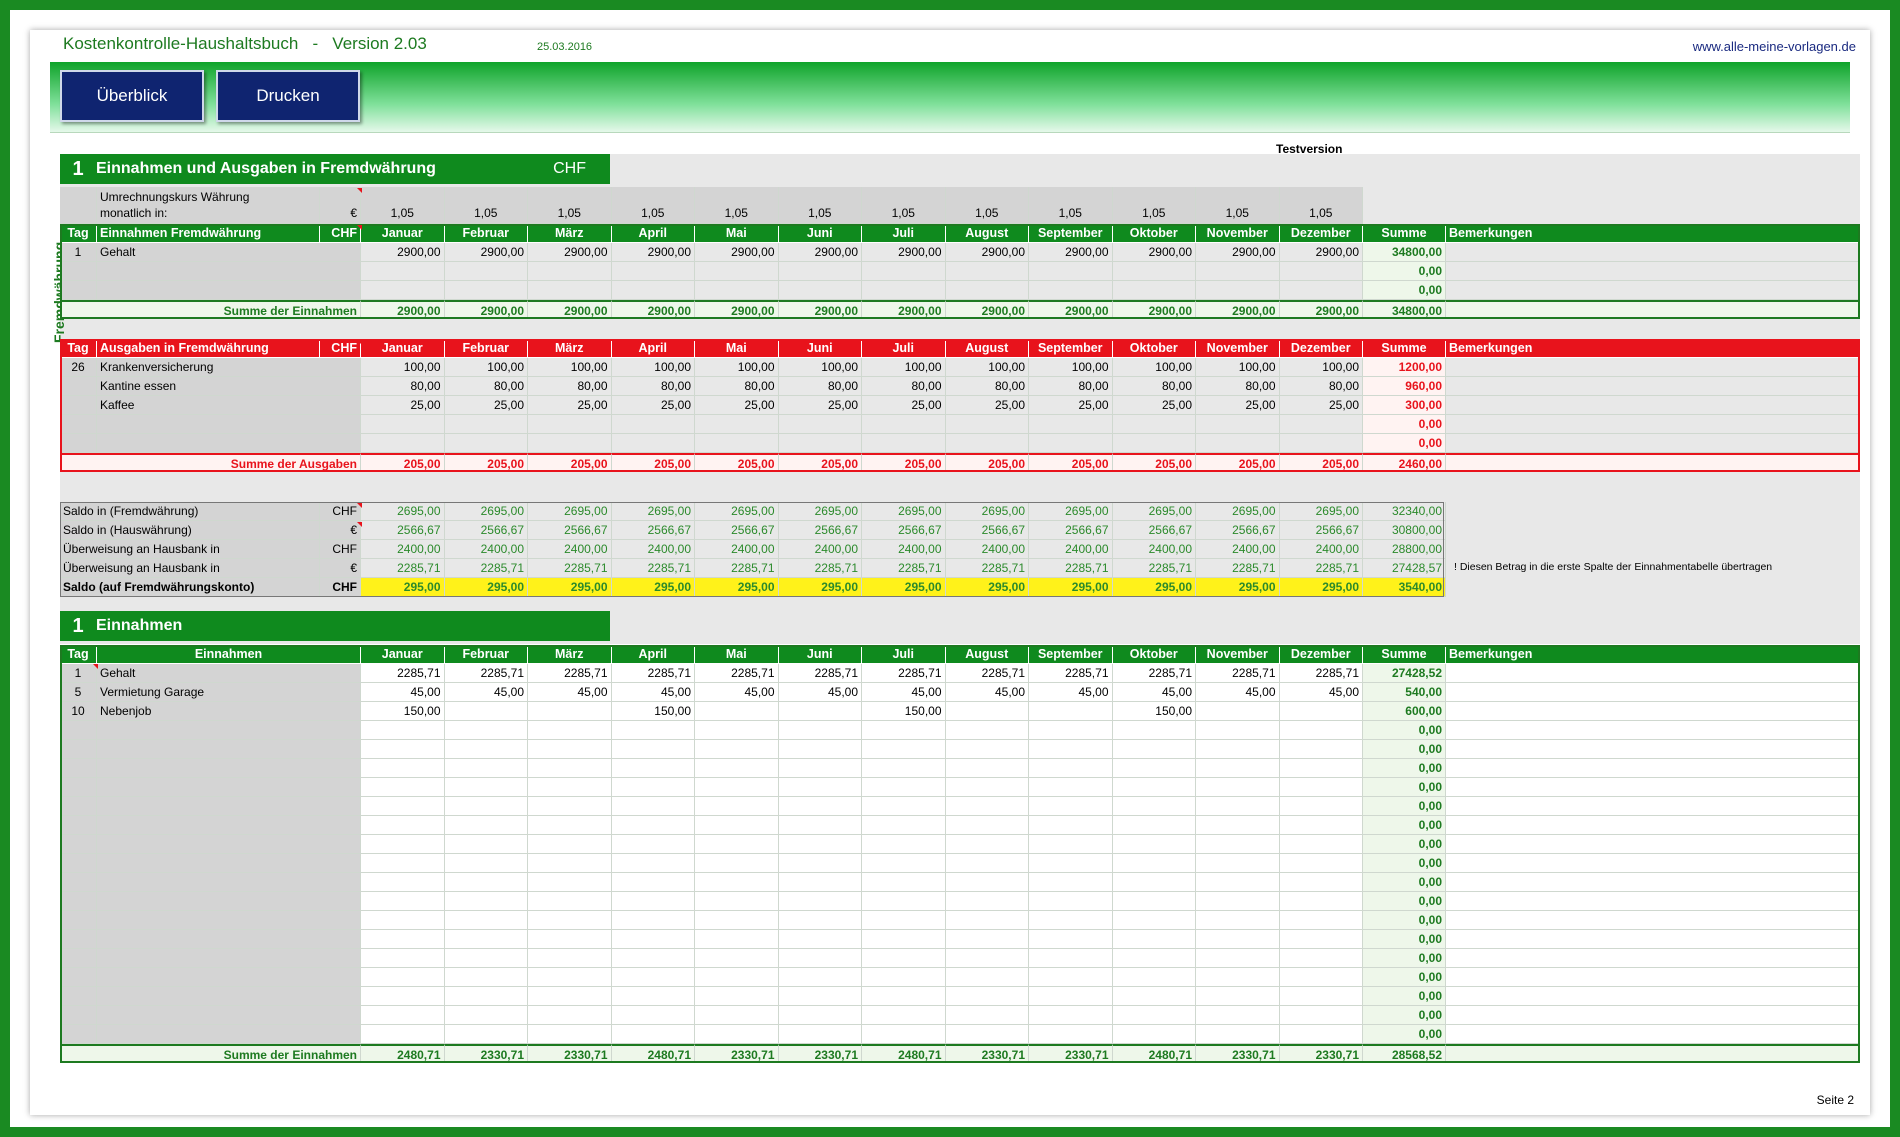  I want to click on tag-cell: 26, so click(78, 367).